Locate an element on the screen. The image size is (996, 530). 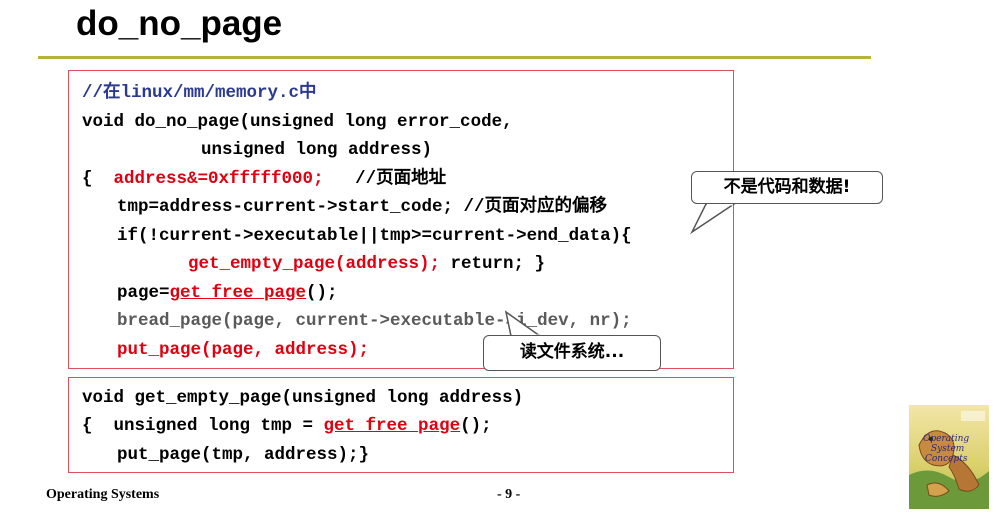
callout-not-code-data: 不是代码和数据! is located at coordinates (787, 187).